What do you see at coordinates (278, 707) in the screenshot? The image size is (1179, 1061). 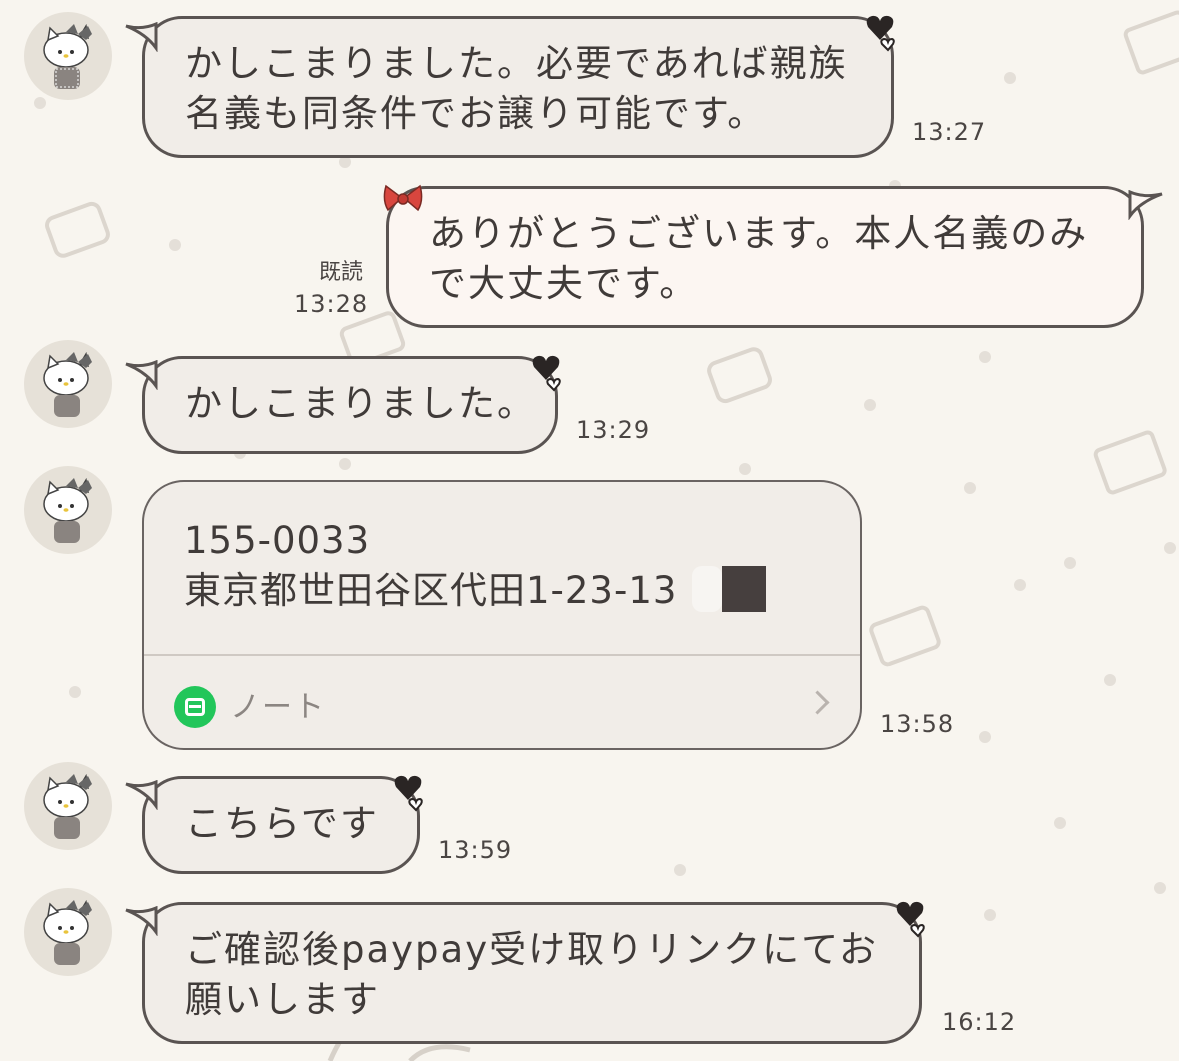 I see `note-label: ノート` at bounding box center [278, 707].